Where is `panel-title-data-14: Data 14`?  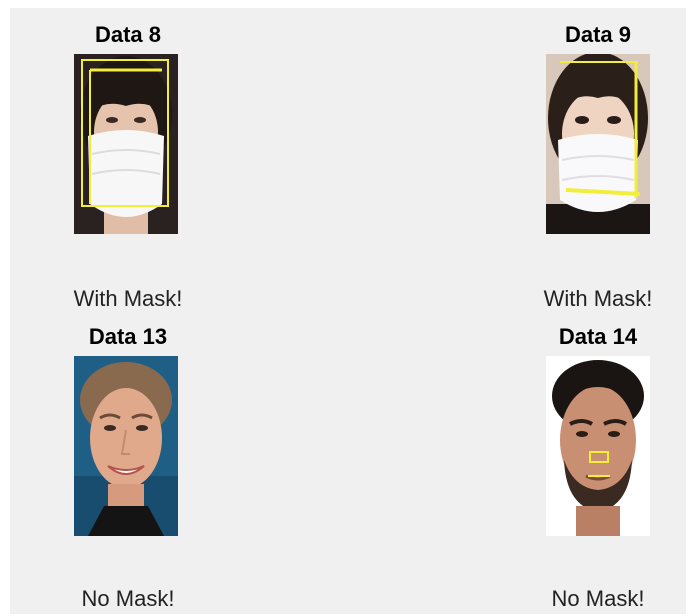 panel-title-data-14: Data 14 is located at coordinates (598, 336).